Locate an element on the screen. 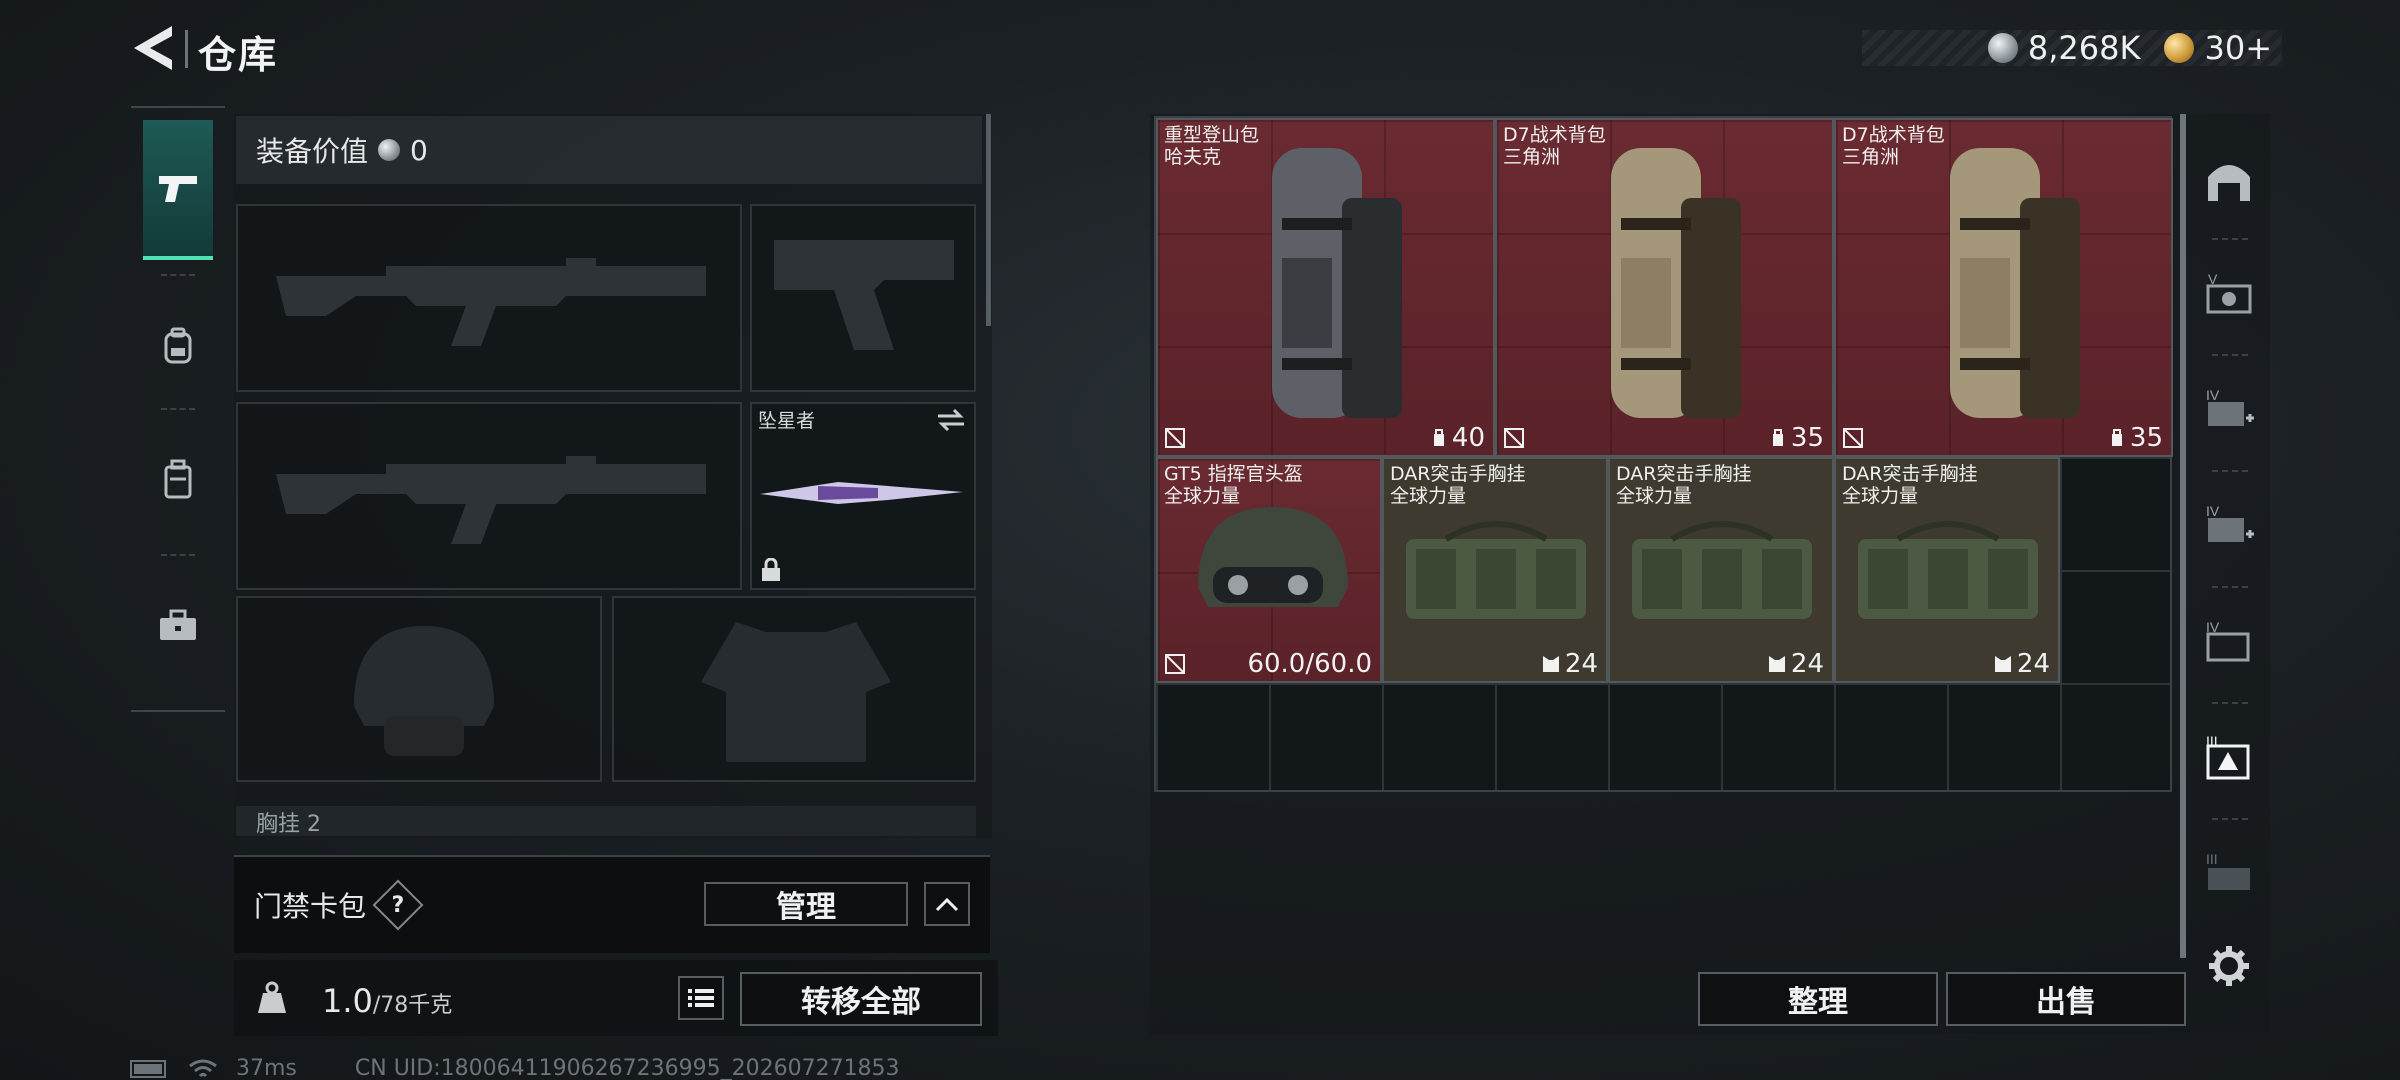  manage-button: 管理 is located at coordinates (806, 904).